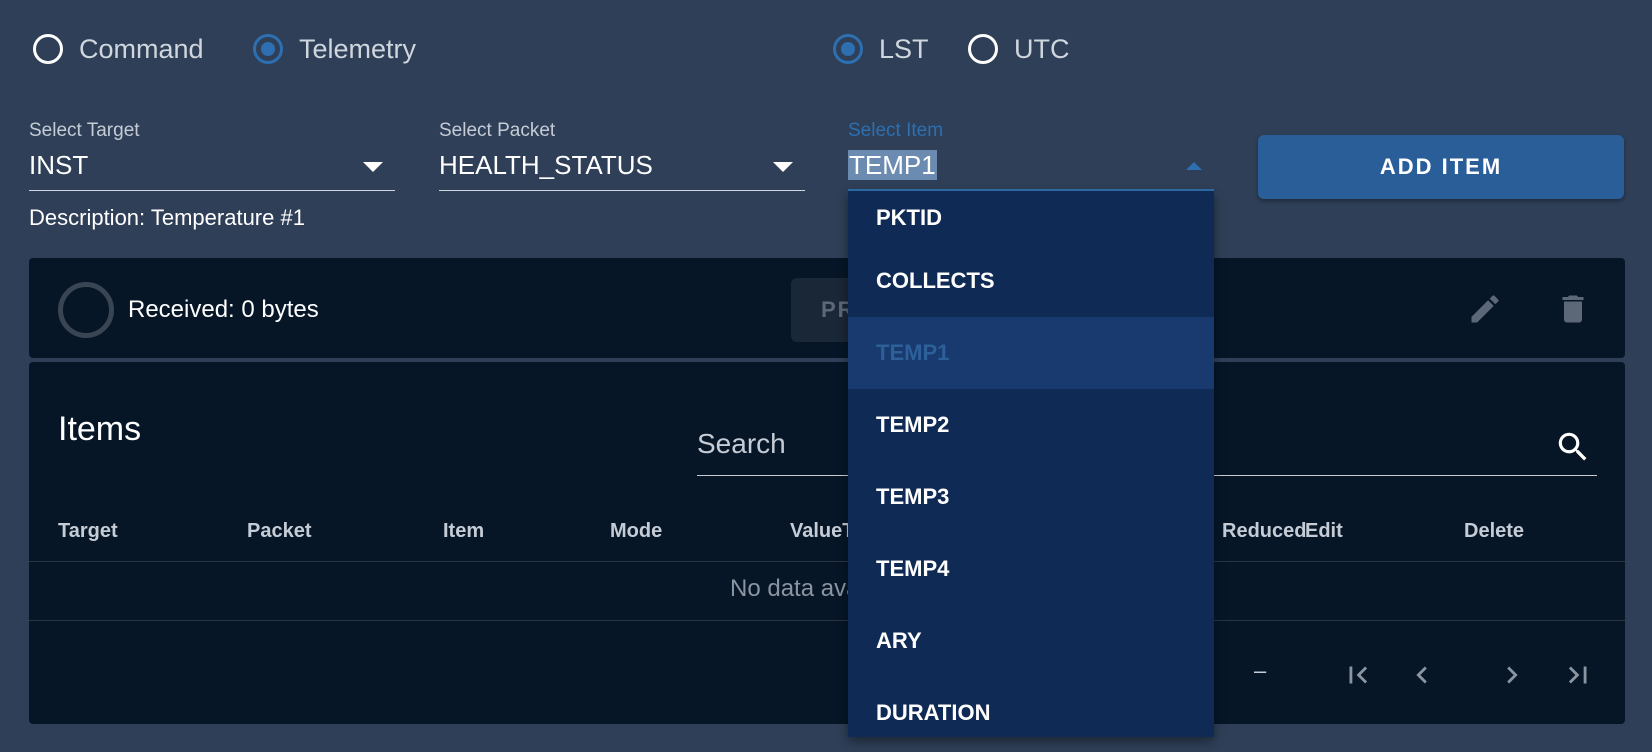 The width and height of the screenshot is (1652, 752). What do you see at coordinates (463, 531) in the screenshot?
I see `column-header-item: Item` at bounding box center [463, 531].